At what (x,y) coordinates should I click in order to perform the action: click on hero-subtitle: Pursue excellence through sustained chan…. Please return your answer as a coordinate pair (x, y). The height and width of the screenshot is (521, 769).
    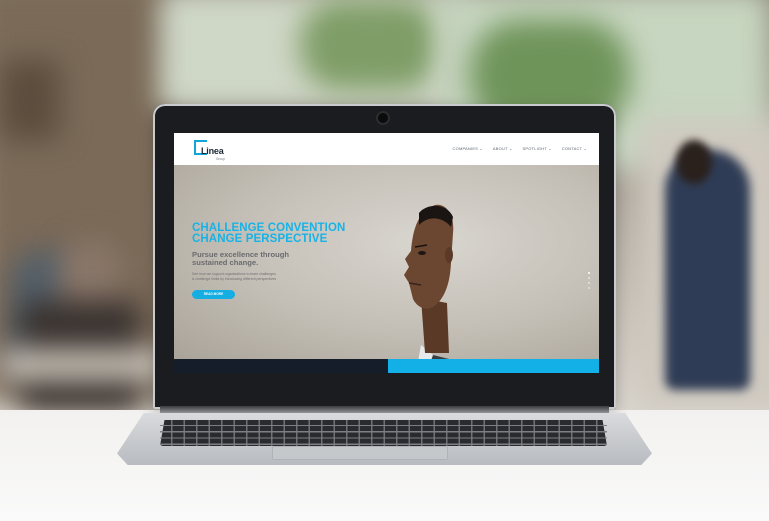
    Looking at the image, I should click on (240, 259).